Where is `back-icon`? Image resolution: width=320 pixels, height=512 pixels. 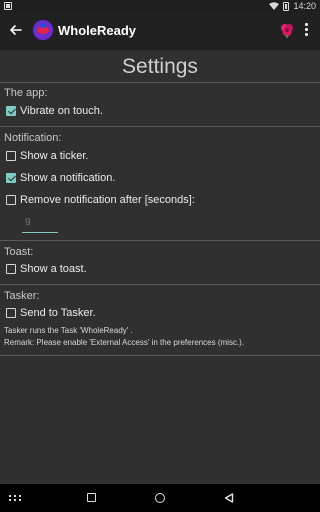
back-icon is located at coordinates (229, 498).